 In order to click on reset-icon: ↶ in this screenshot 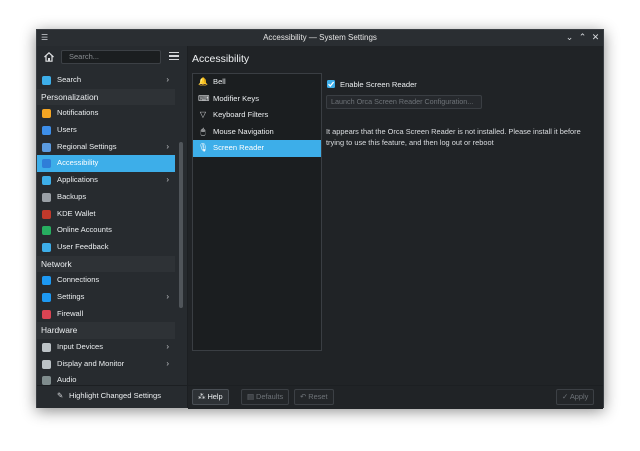, I will do `click(303, 396)`.